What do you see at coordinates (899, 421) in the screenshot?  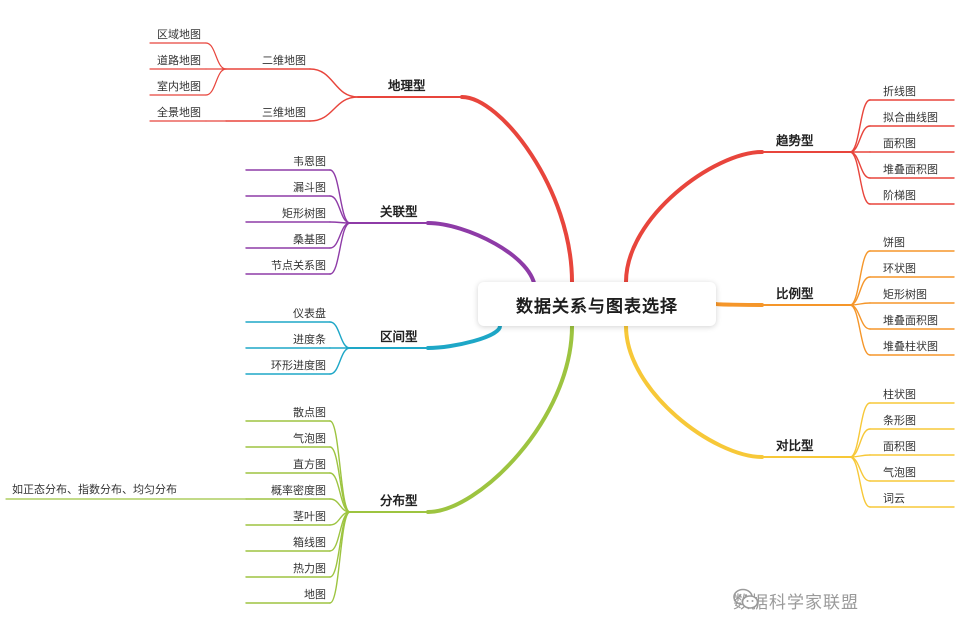 I see `branch-comparison-item-1: 条形图` at bounding box center [899, 421].